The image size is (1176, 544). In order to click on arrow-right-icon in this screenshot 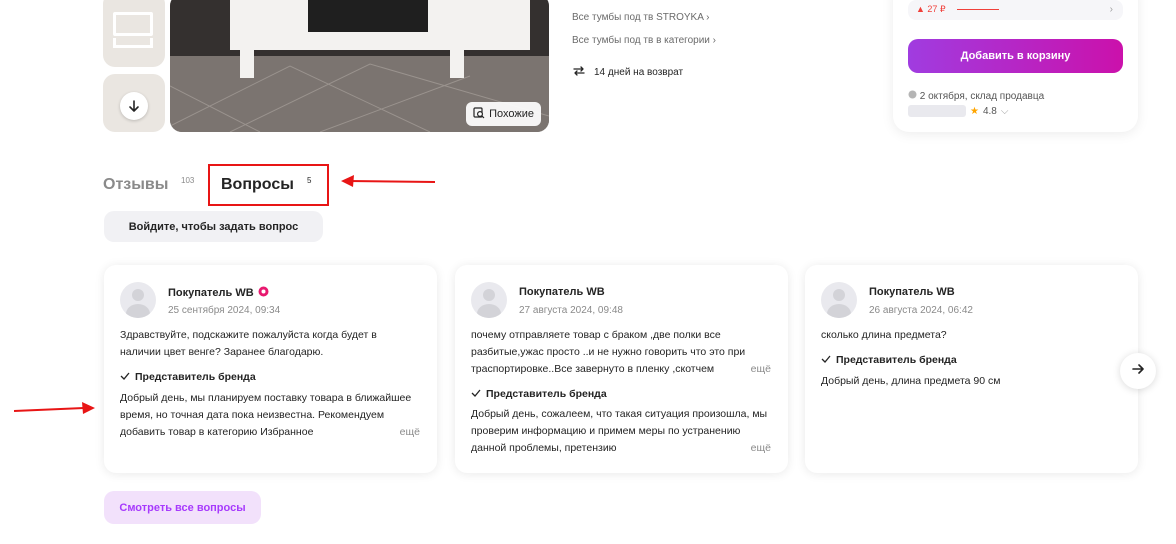, I will do `click(1138, 371)`.